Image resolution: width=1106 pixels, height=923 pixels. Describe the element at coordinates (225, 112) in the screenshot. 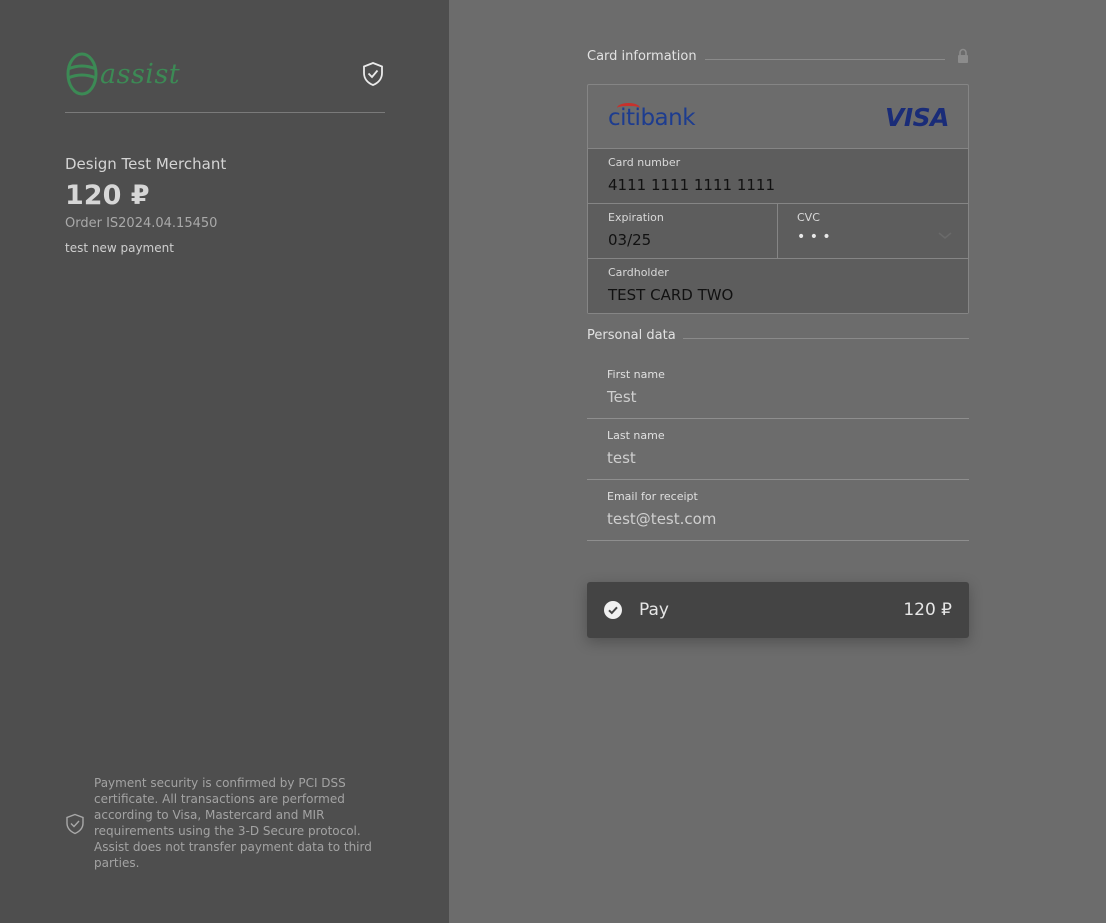

I see `header-divider` at that location.